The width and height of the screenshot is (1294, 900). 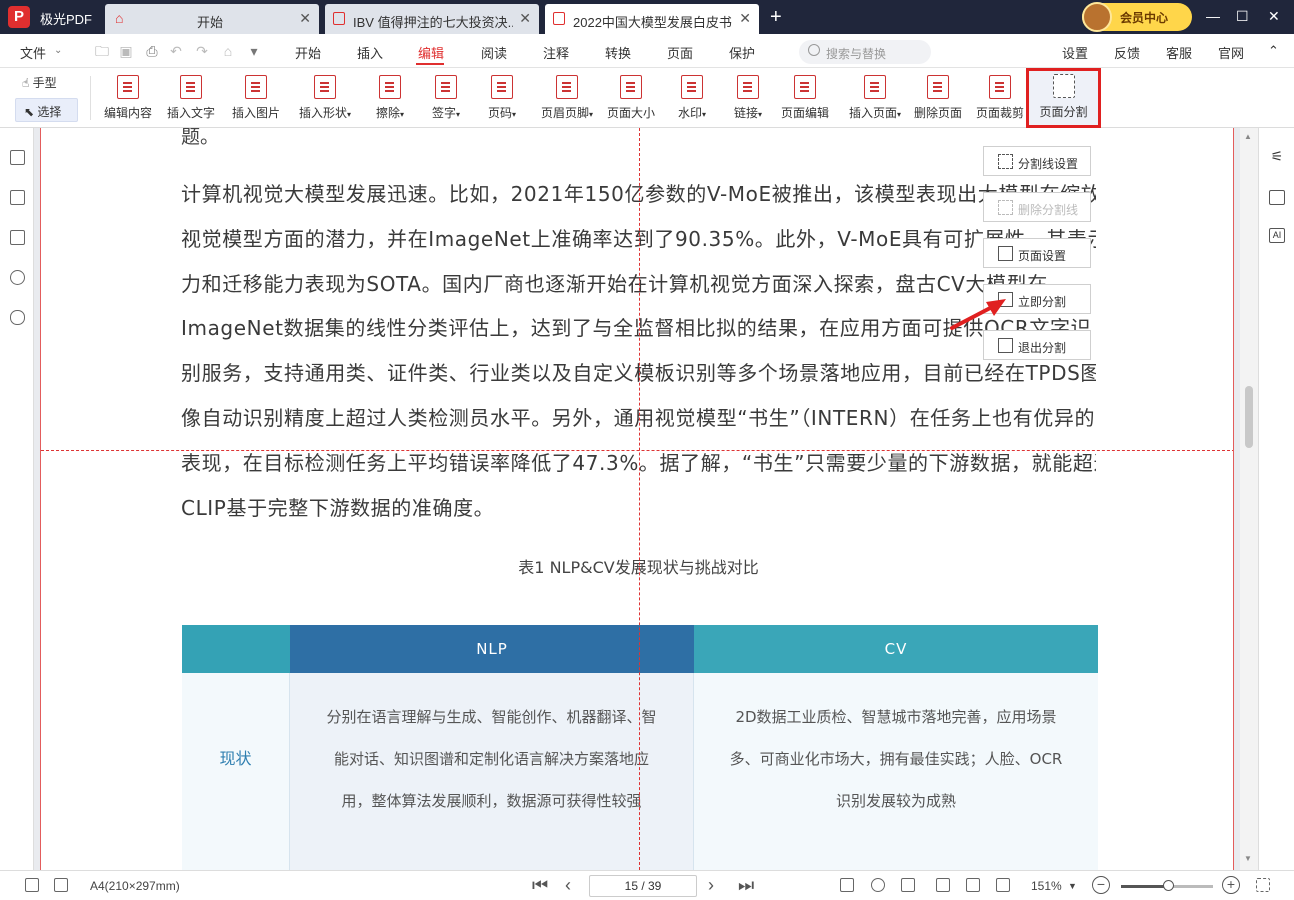 I want to click on page-size-button: 页面大小, so click(x=631, y=99).